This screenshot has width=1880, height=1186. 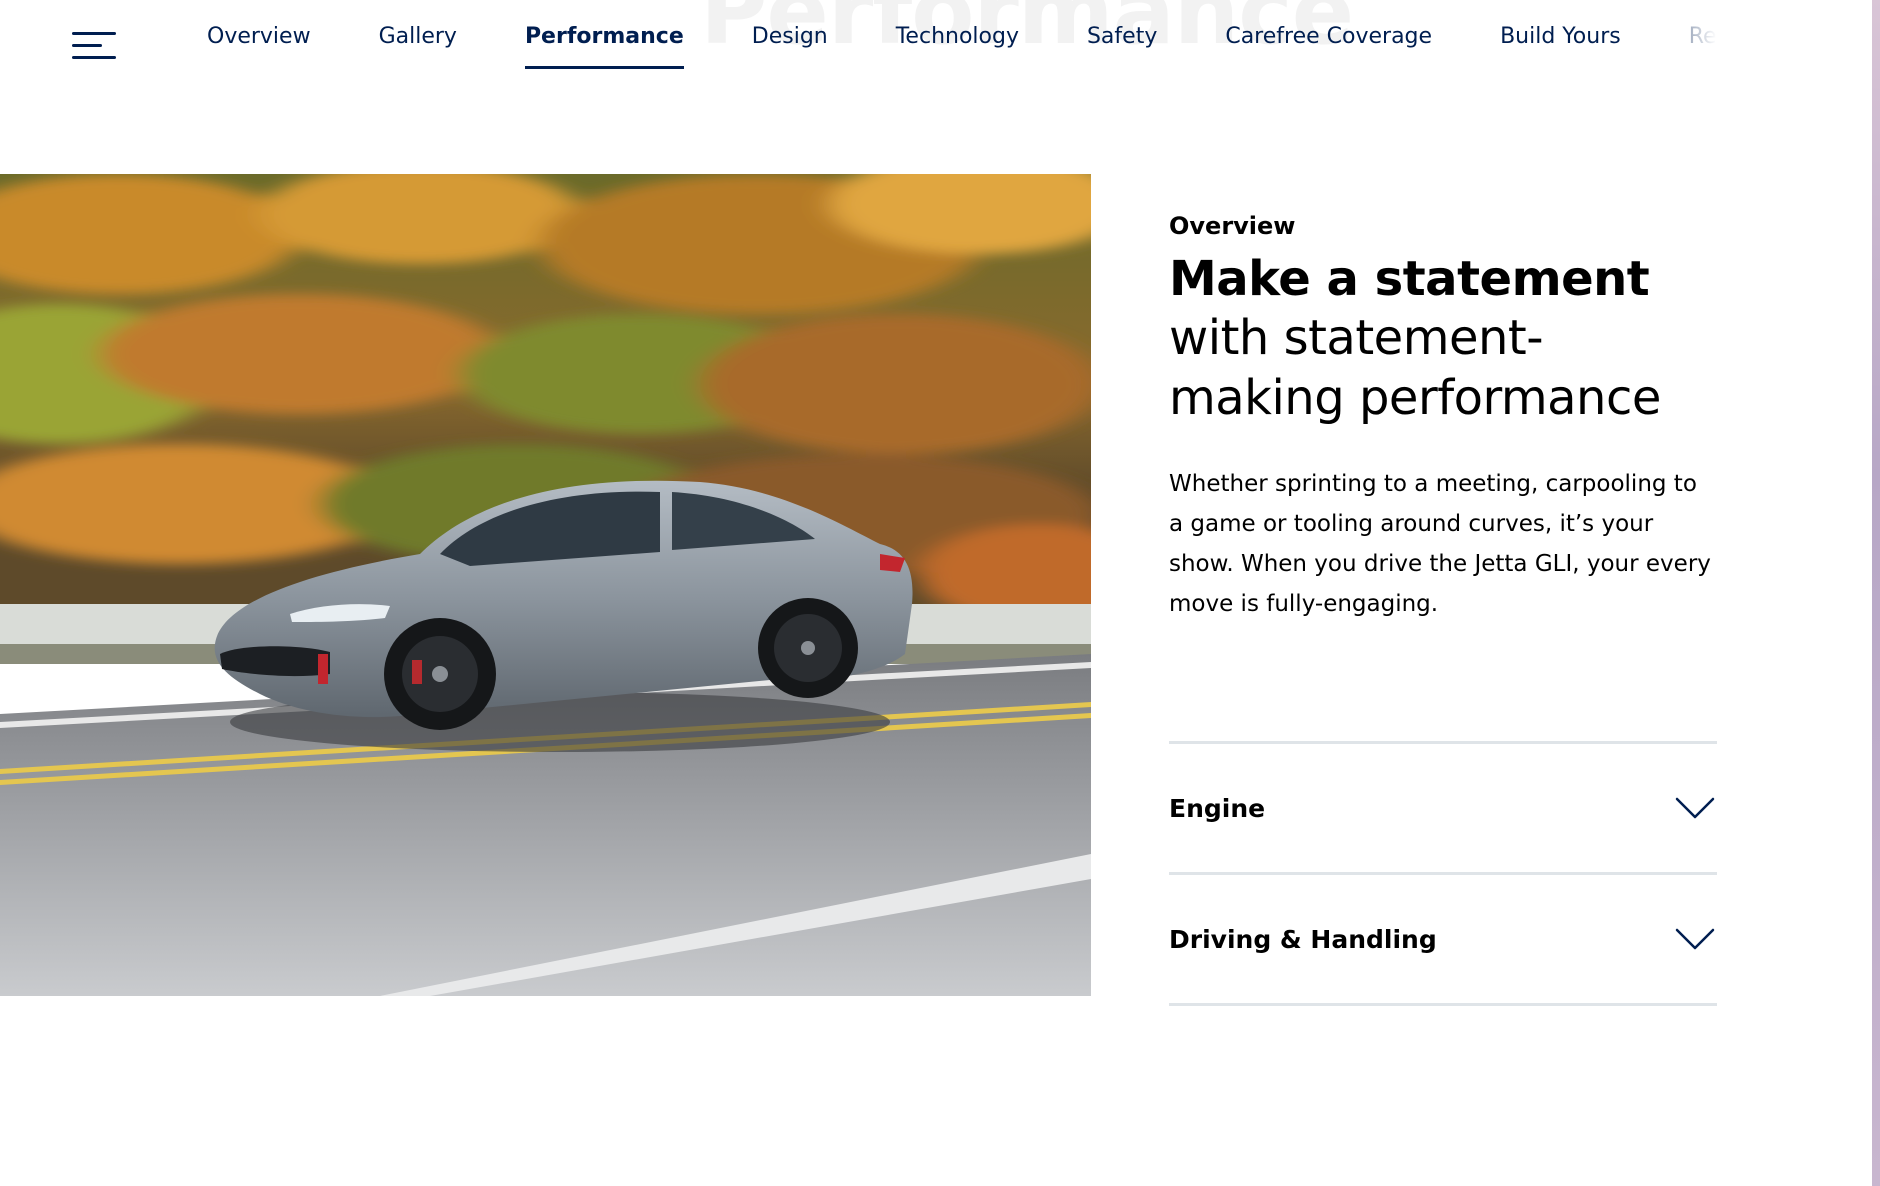 I want to click on nav-item-design: Design, so click(x=790, y=46).